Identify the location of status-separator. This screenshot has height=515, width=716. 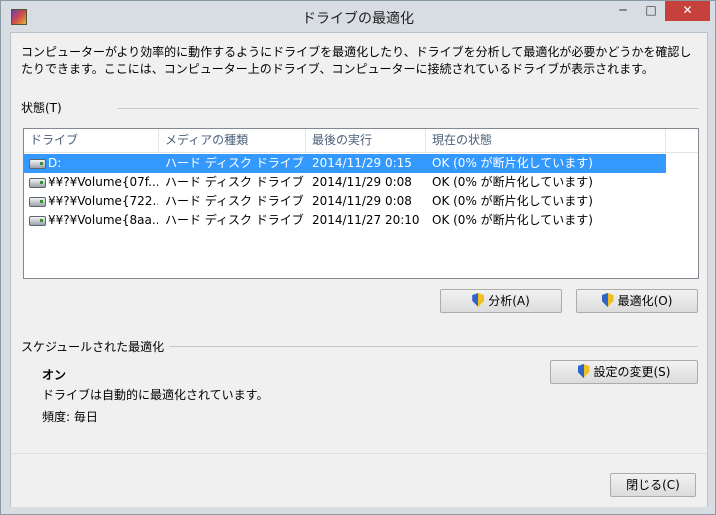
(408, 108).